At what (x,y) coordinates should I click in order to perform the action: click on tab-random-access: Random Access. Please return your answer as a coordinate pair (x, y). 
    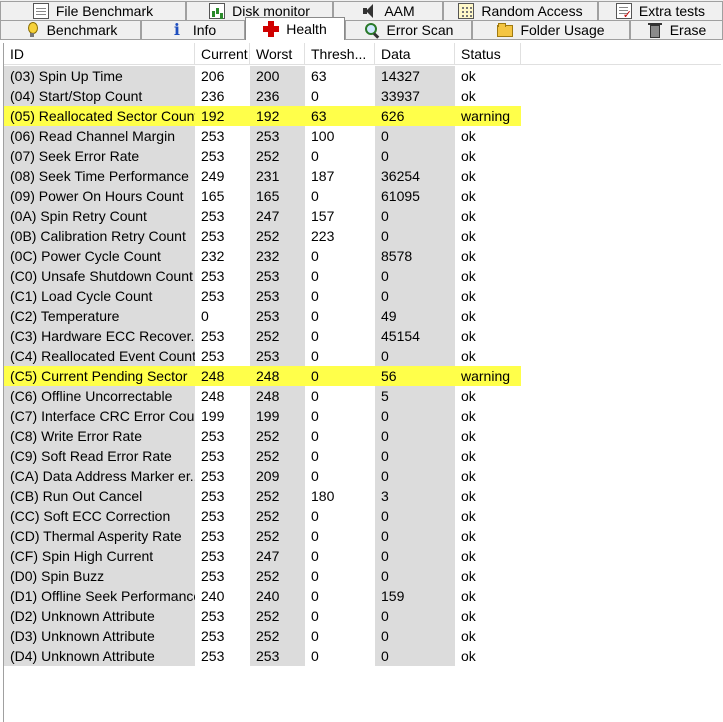
    Looking at the image, I should click on (520, 10).